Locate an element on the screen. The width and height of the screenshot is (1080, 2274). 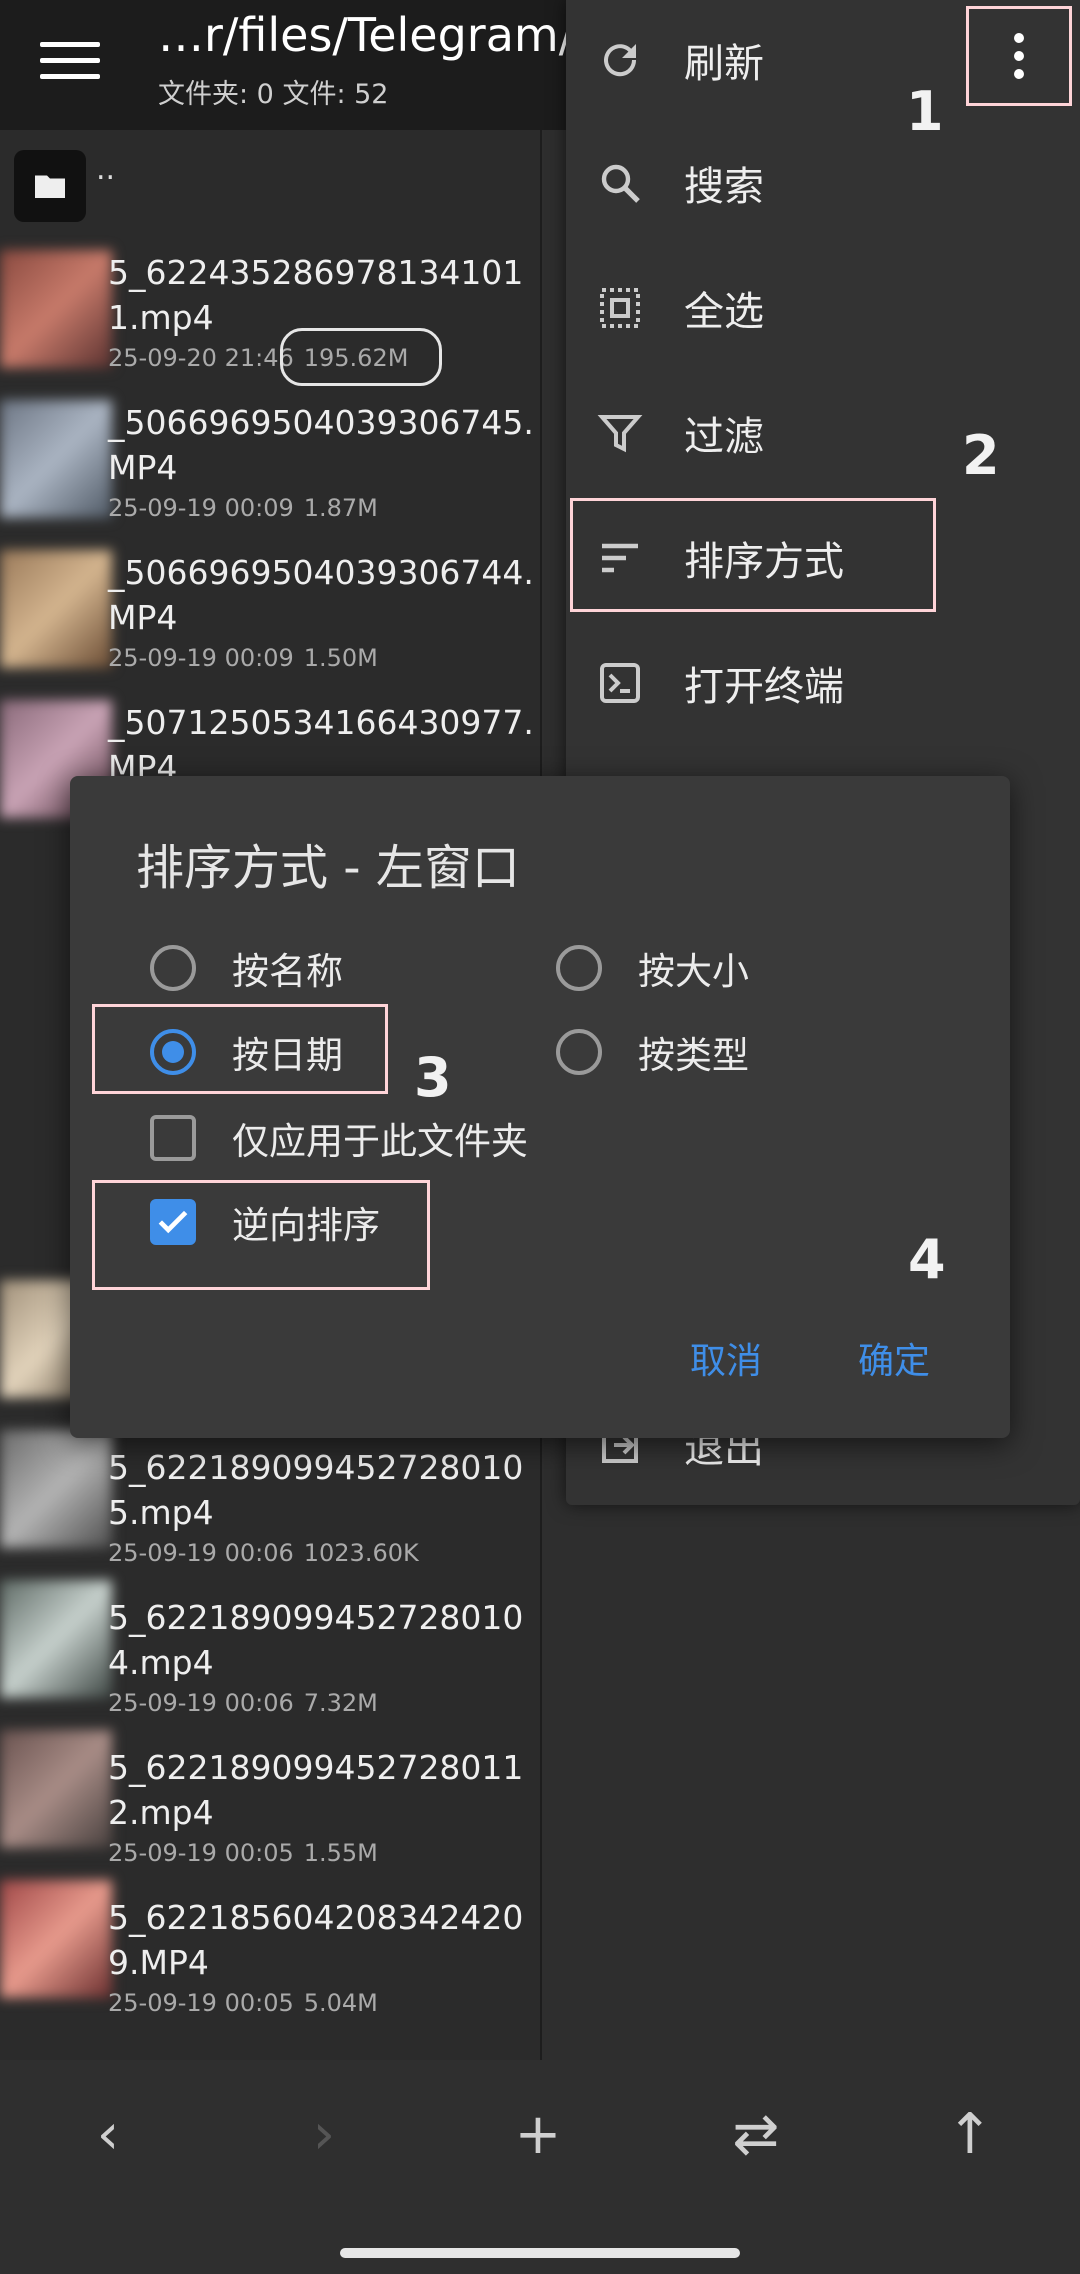
forward-icon: › is located at coordinates (324, 2135).